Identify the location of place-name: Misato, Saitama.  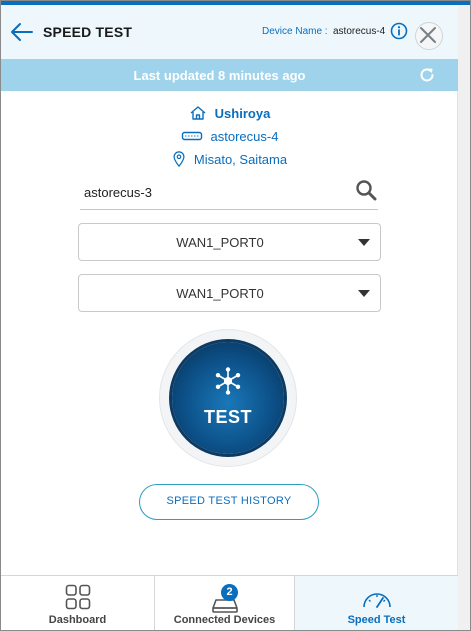
(240, 159).